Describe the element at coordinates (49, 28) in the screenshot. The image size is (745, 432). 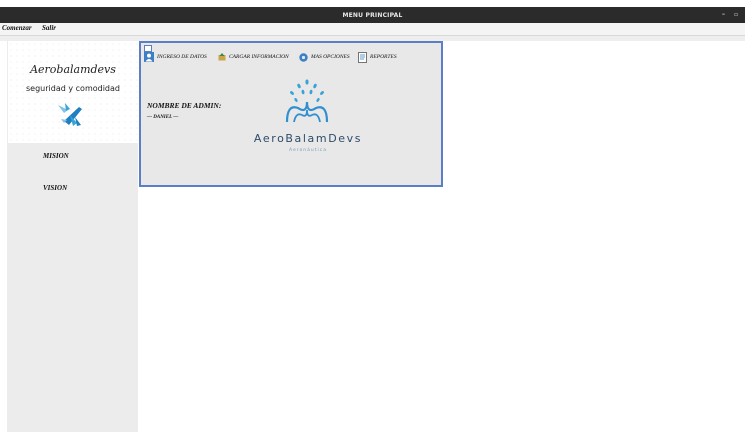
I see `menu-salir: Salir` at that location.